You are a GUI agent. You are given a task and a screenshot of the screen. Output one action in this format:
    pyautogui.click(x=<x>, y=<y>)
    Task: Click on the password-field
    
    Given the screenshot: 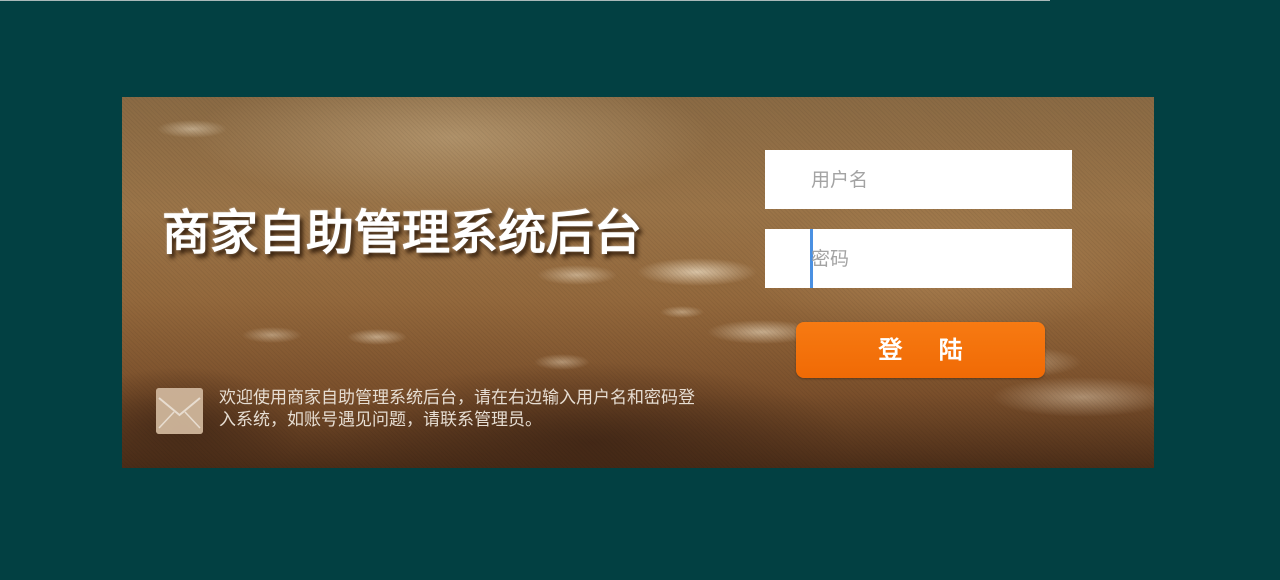 What is the action you would take?
    pyautogui.click(x=918, y=258)
    